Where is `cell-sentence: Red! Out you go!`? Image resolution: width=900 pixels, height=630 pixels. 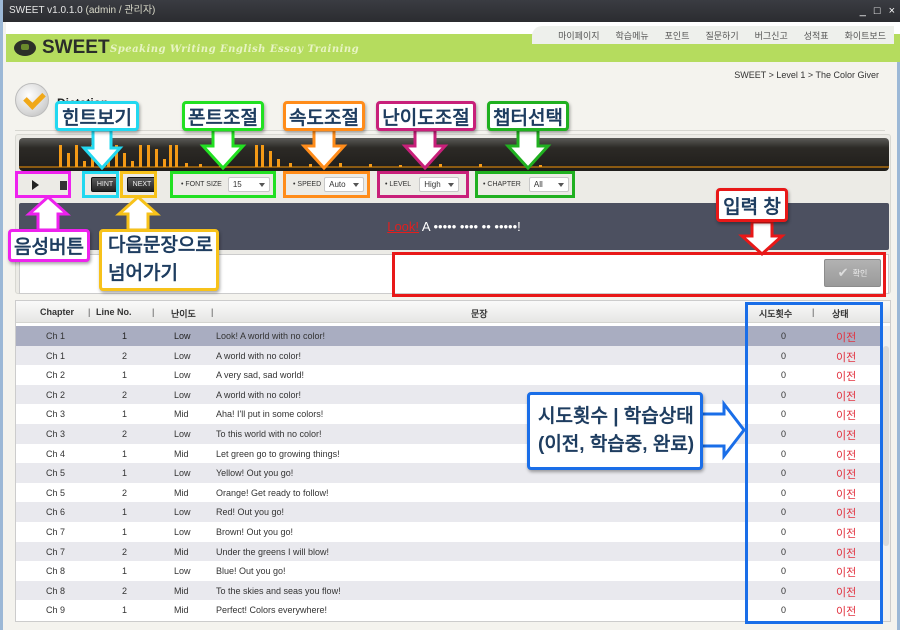 cell-sentence: Red! Out you go! is located at coordinates (250, 512).